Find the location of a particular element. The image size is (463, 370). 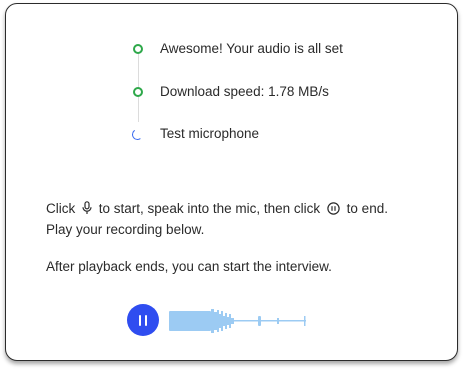

instruction-text: to start, speak into the mic, then click is located at coordinates (209, 208).